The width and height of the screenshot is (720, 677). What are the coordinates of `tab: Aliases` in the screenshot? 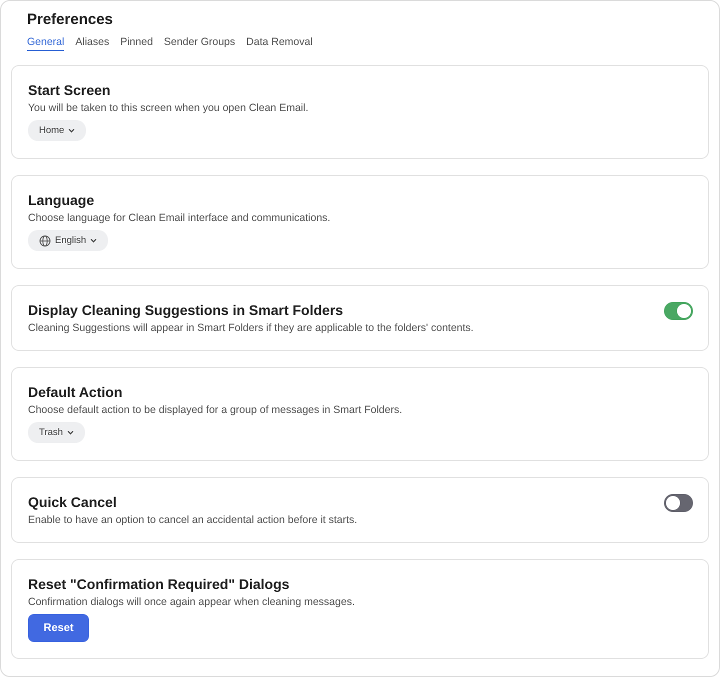 It's located at (92, 43).